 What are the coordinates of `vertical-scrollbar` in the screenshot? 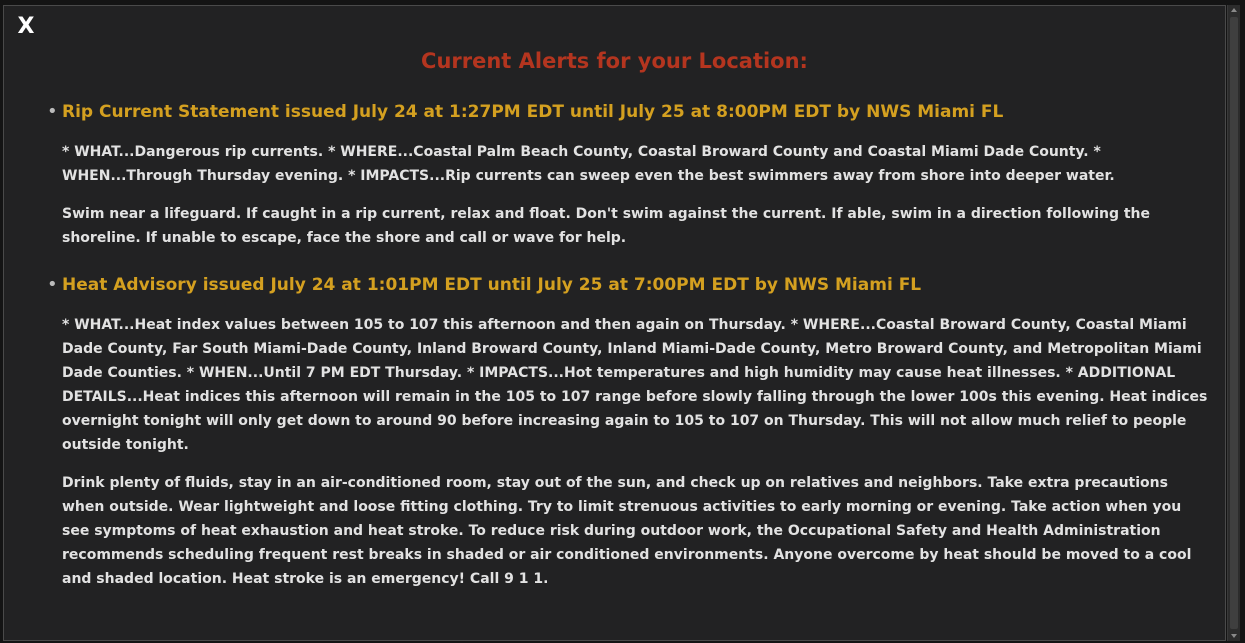 It's located at (1233, 323).